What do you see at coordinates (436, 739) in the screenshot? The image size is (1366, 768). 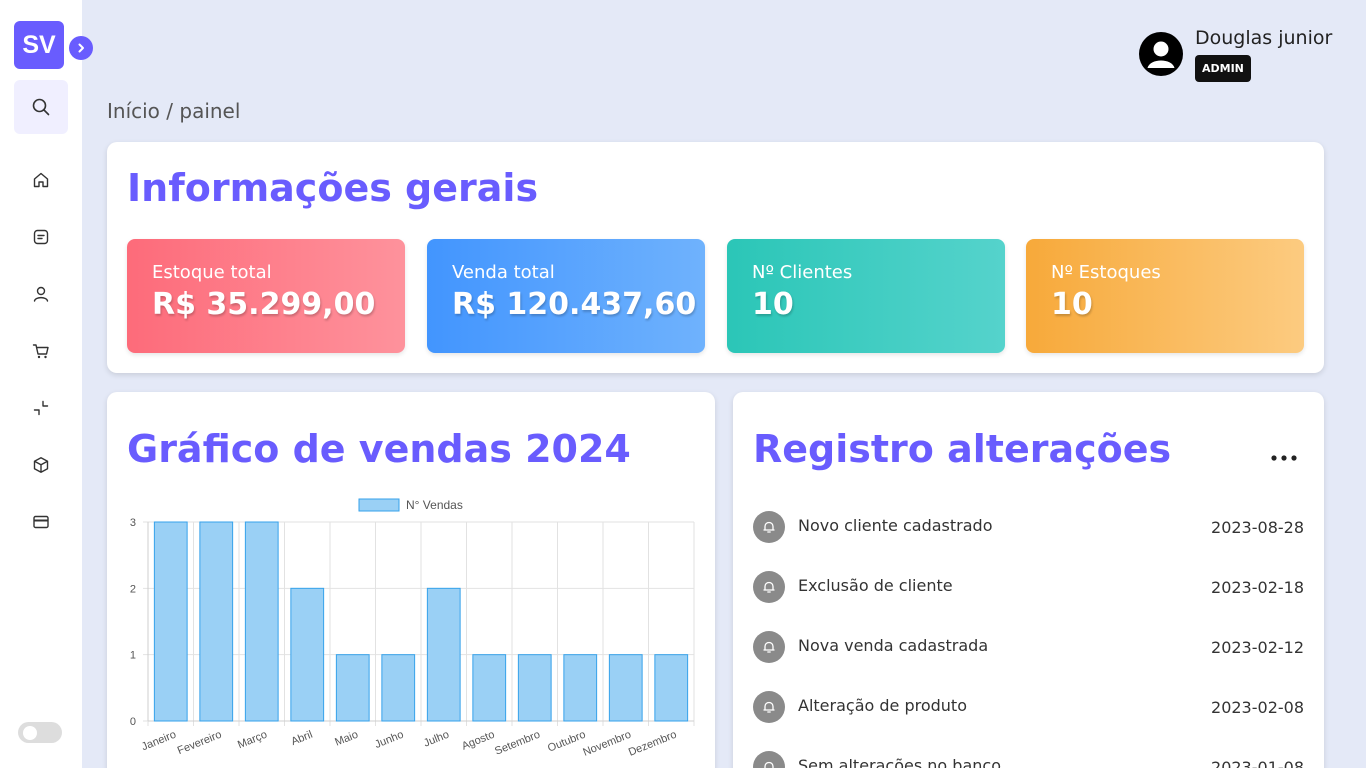 I see `x-tick-label: Julho` at bounding box center [436, 739].